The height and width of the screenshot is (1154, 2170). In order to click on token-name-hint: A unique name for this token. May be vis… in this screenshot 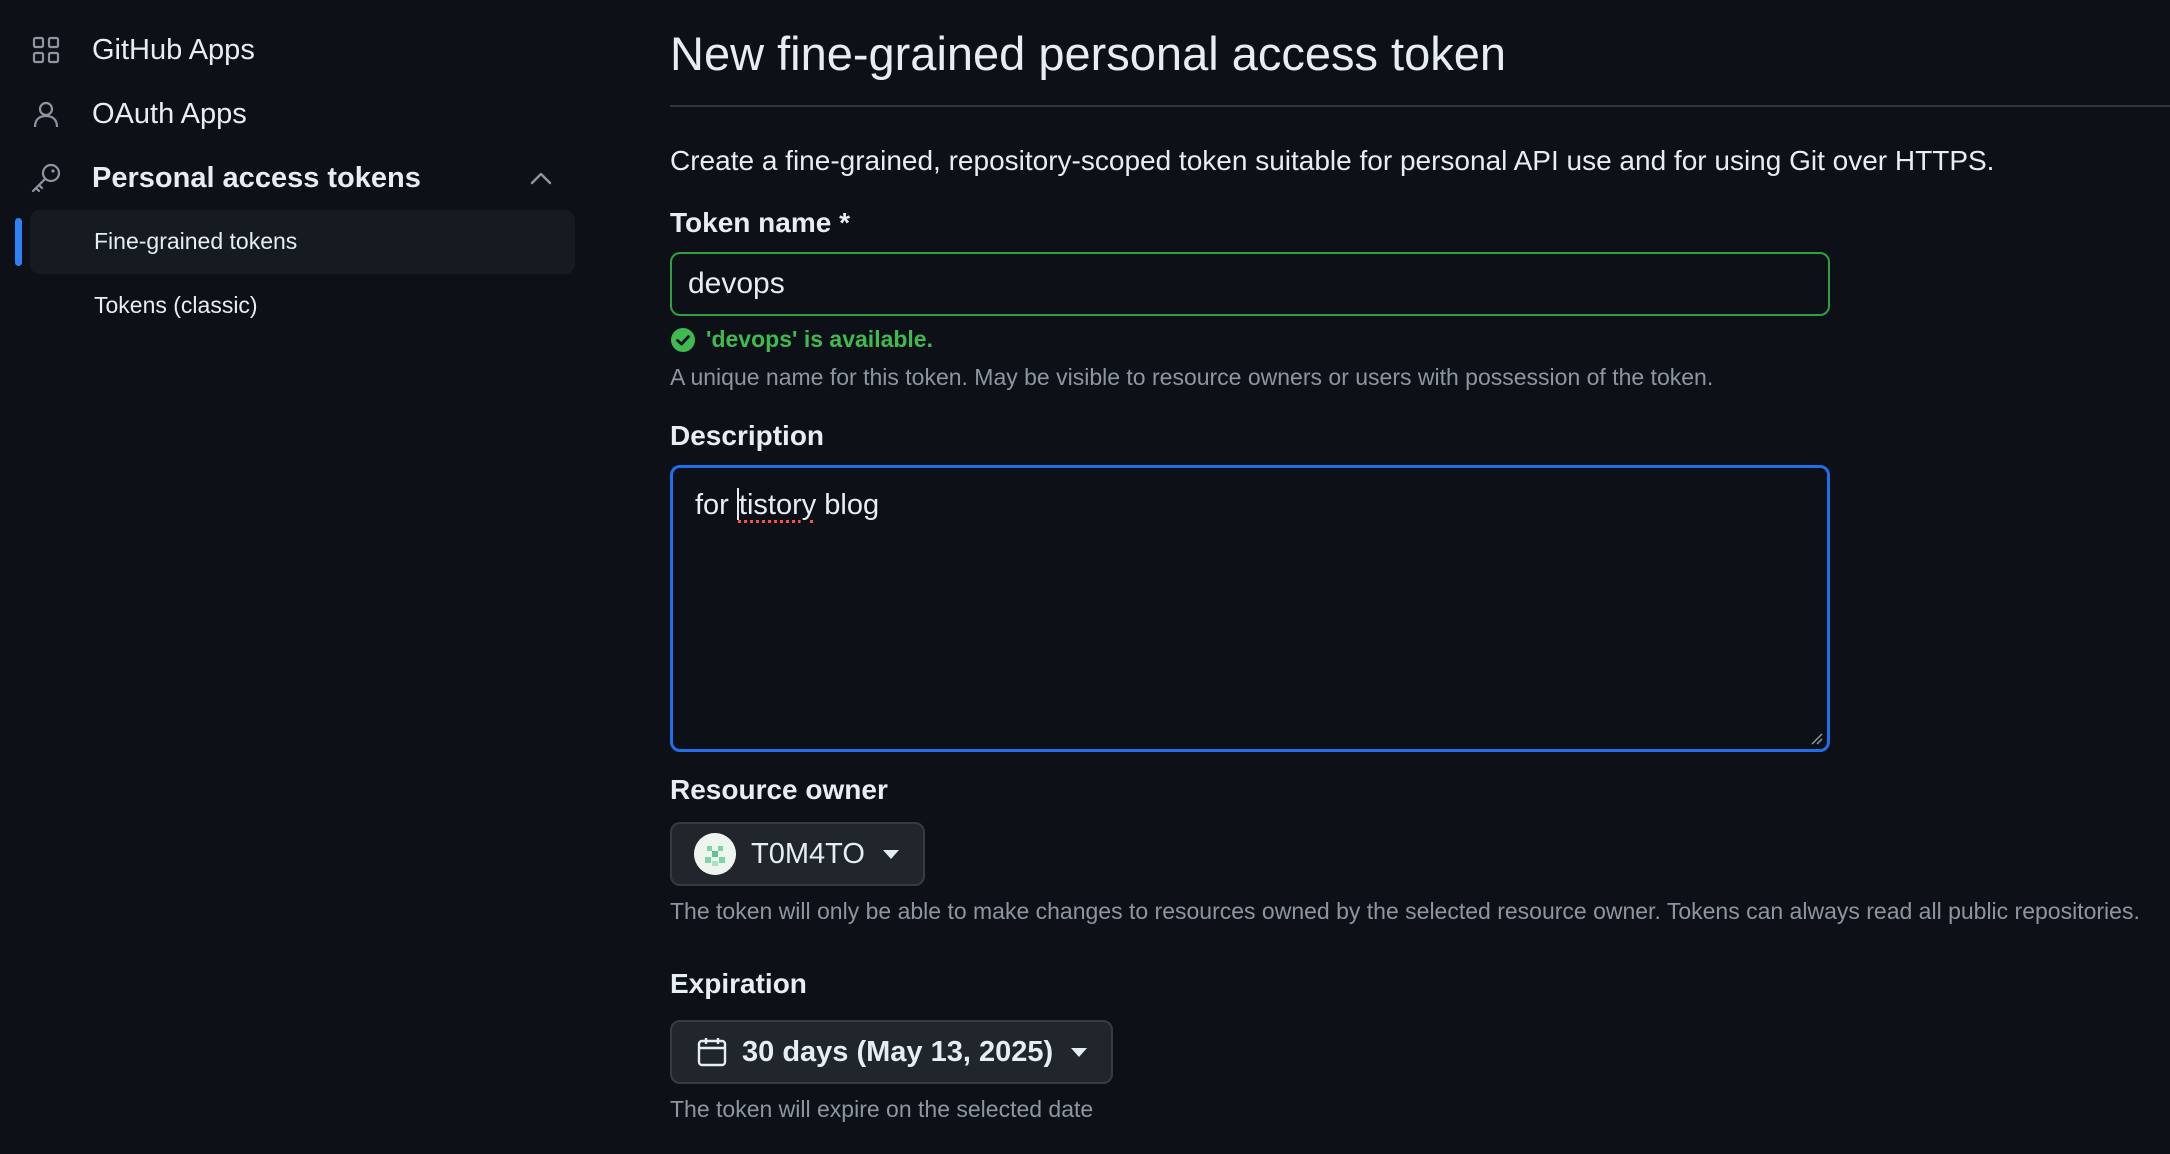, I will do `click(1192, 377)`.